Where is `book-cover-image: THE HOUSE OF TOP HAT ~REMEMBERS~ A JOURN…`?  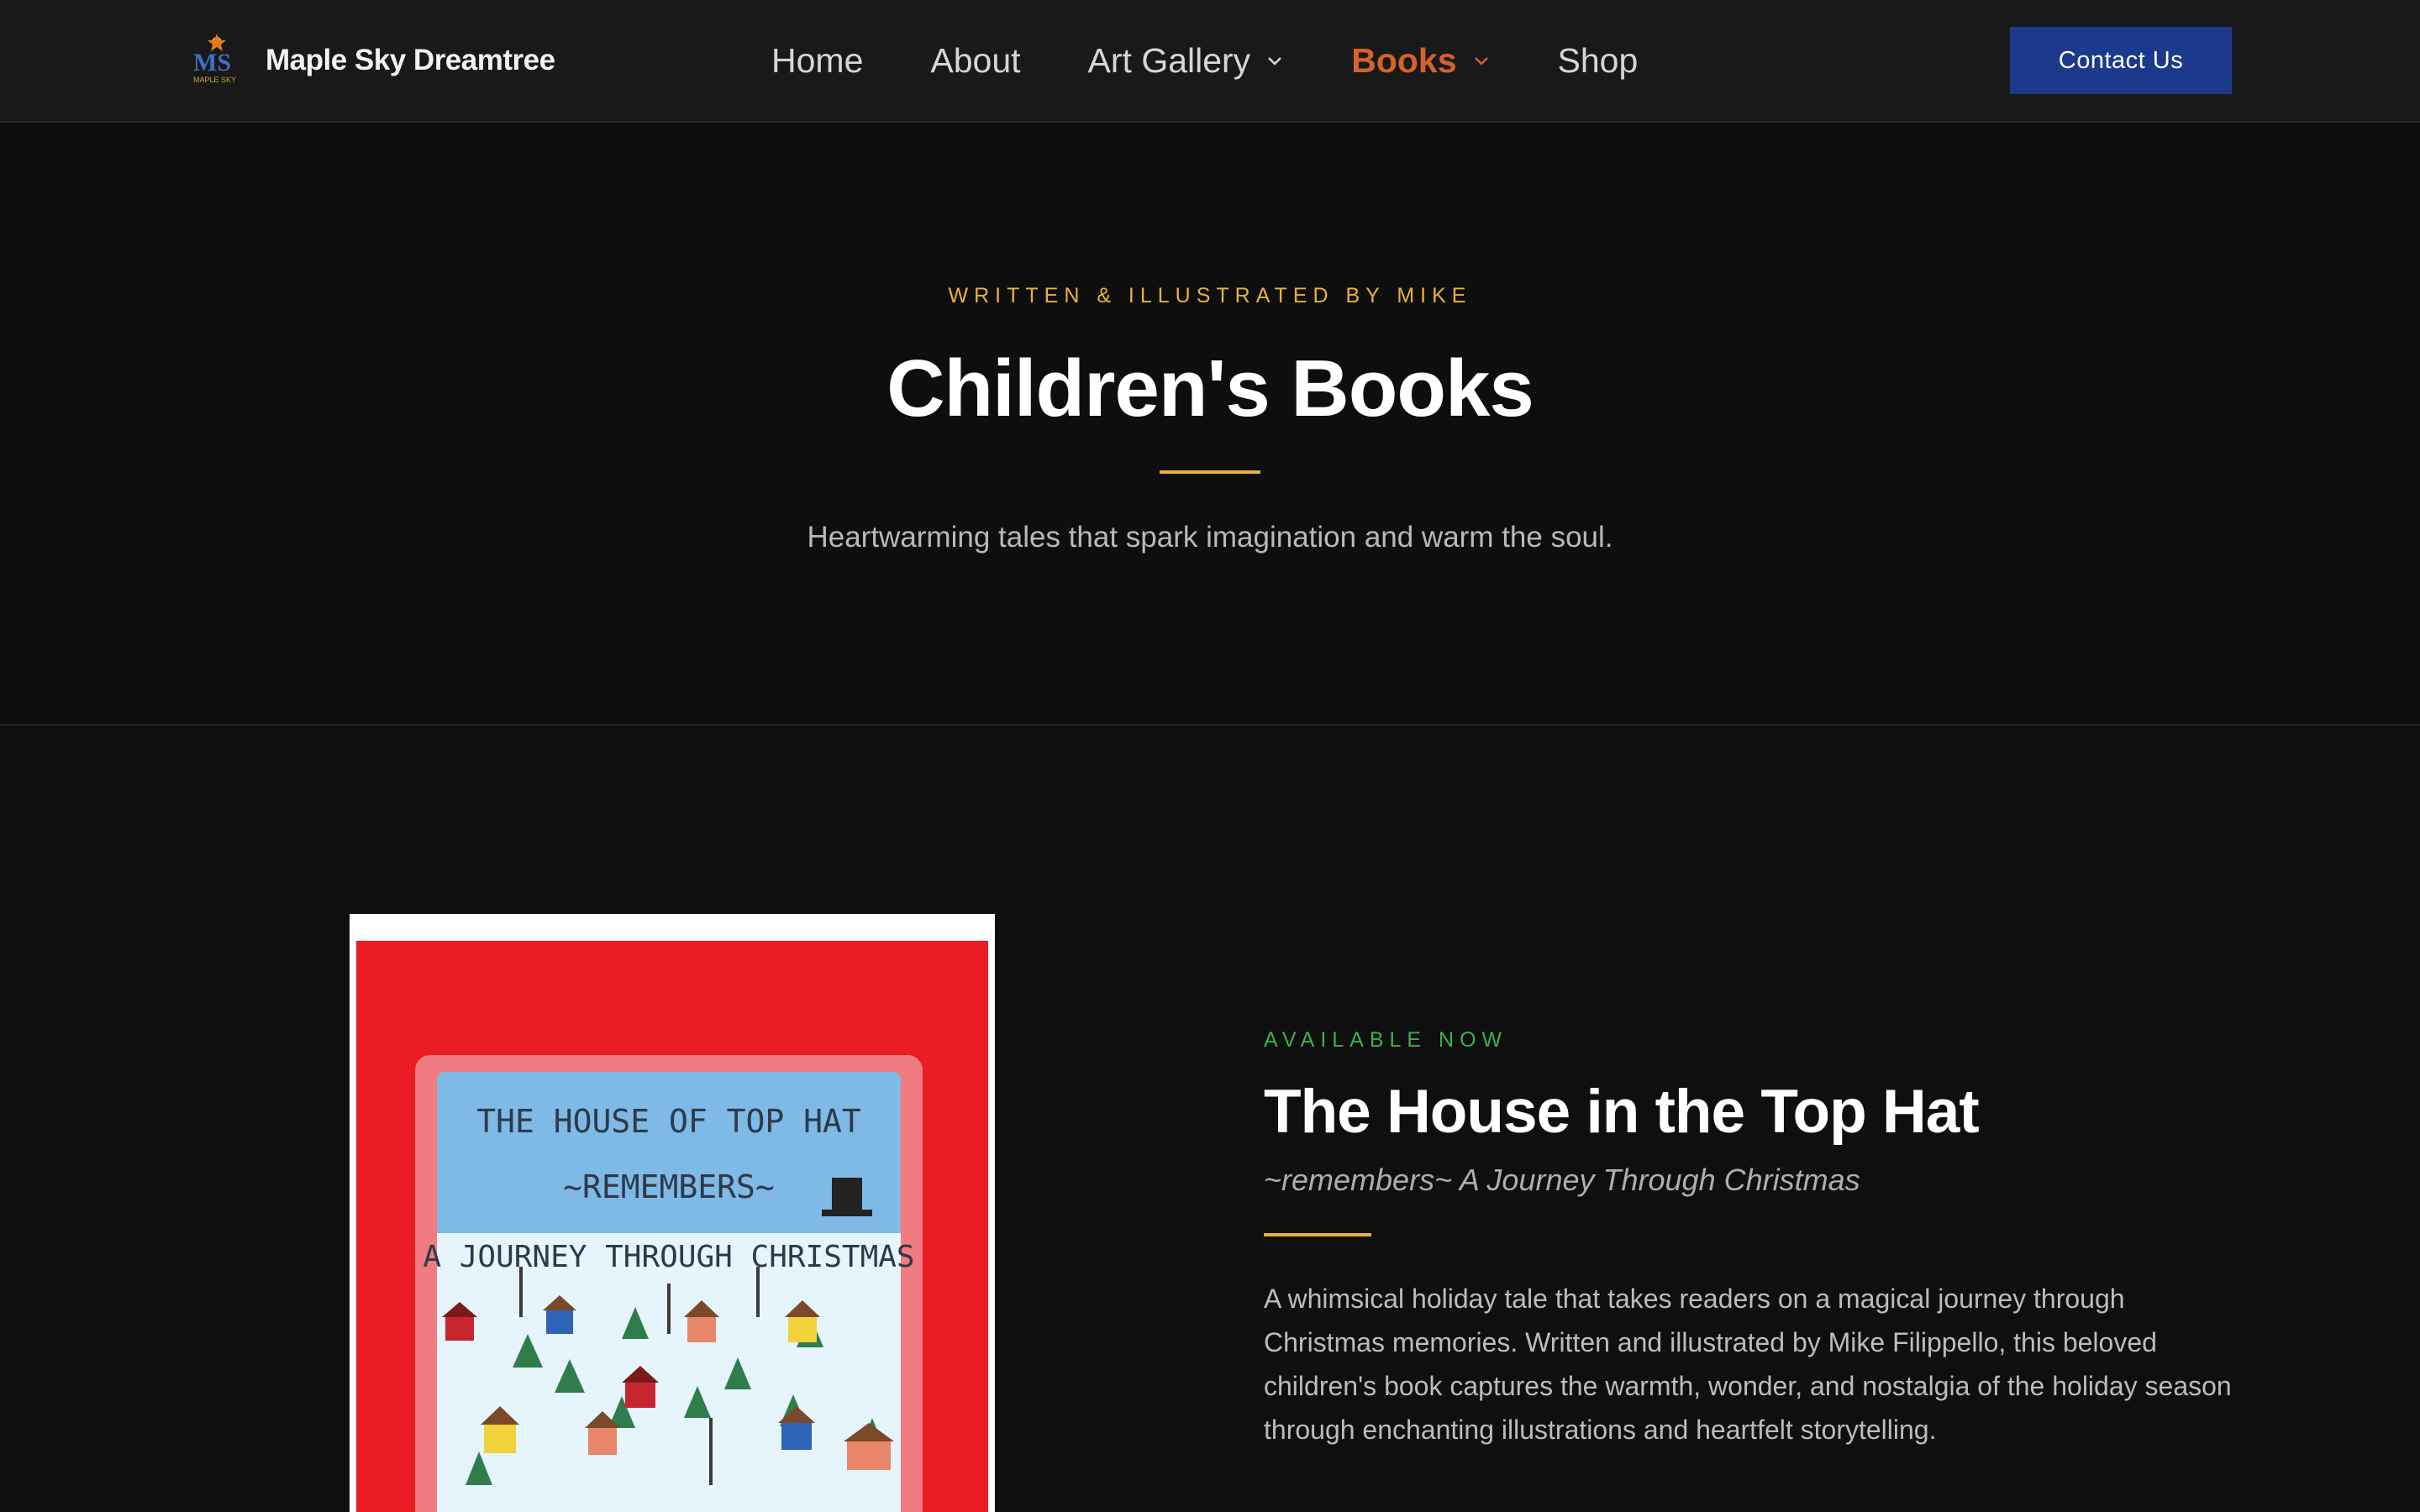
book-cover-image: THE HOUSE OF TOP HAT ~REMEMBERS~ A JOURN… is located at coordinates (673, 1213).